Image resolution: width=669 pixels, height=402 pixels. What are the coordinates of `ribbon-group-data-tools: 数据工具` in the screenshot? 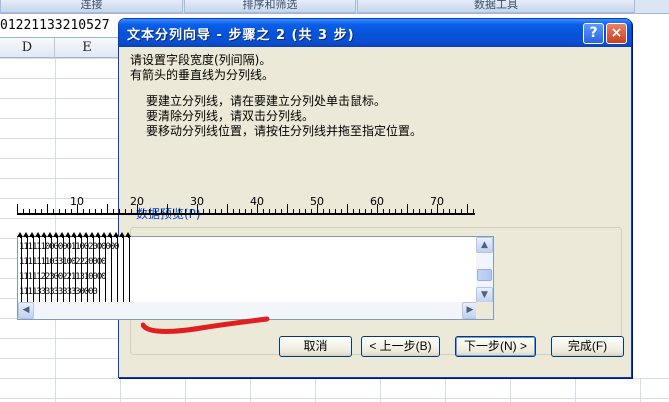 It's located at (496, 6).